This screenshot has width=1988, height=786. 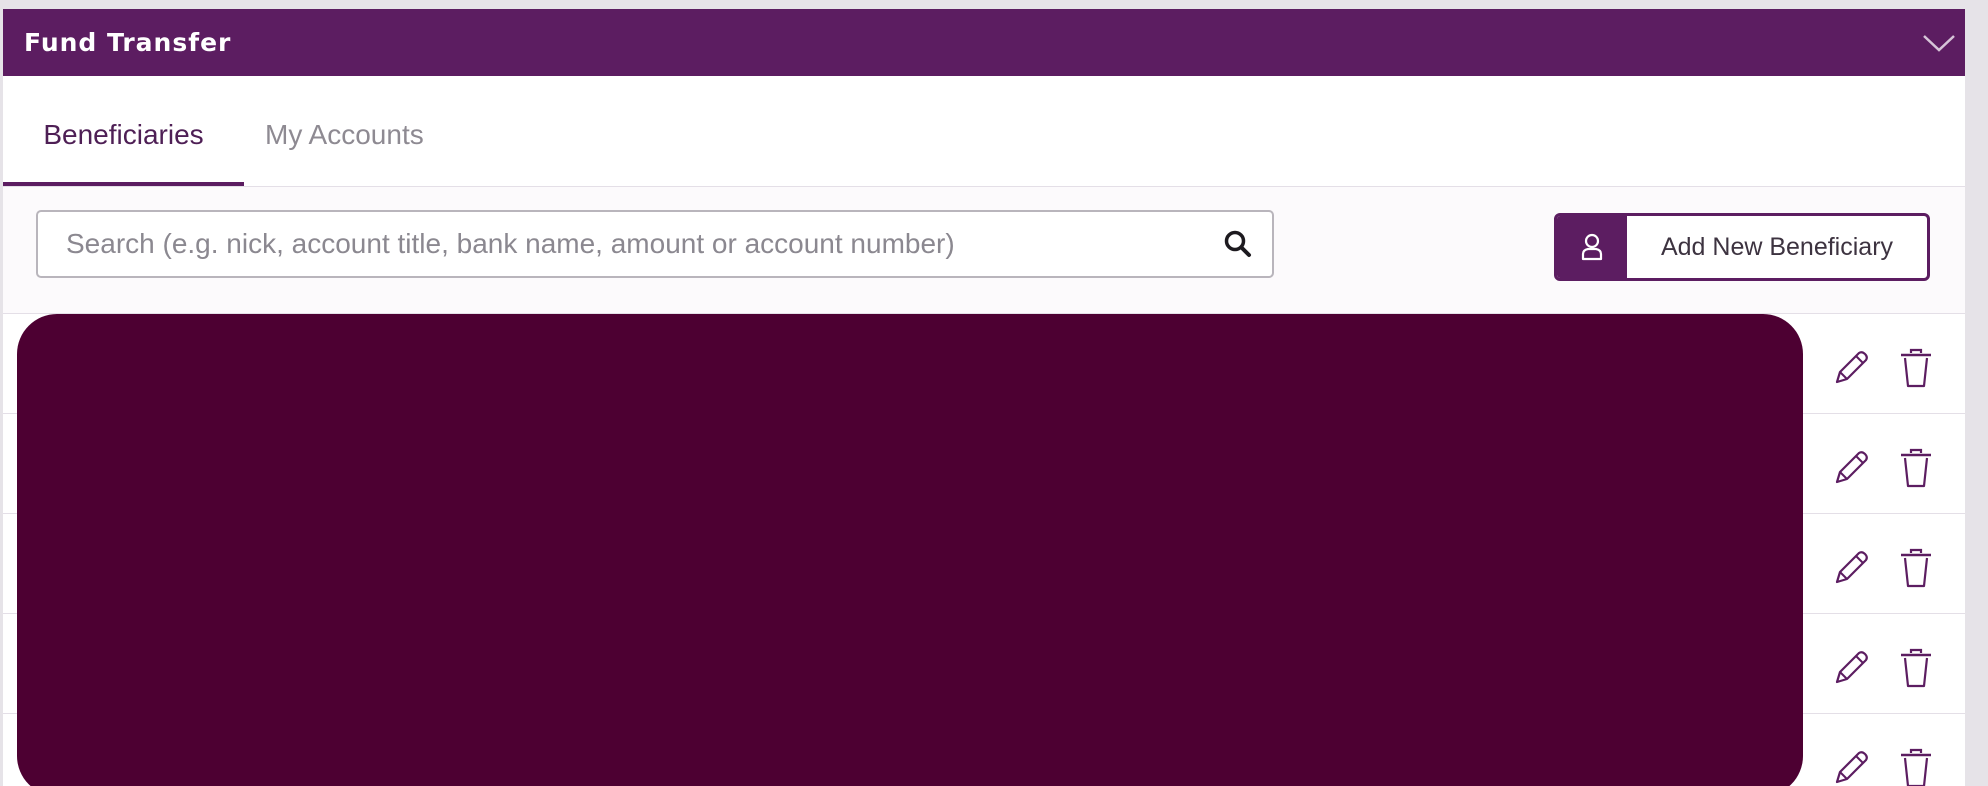 I want to click on tab-bar: Beneficiaries My Accounts, so click(x=984, y=131).